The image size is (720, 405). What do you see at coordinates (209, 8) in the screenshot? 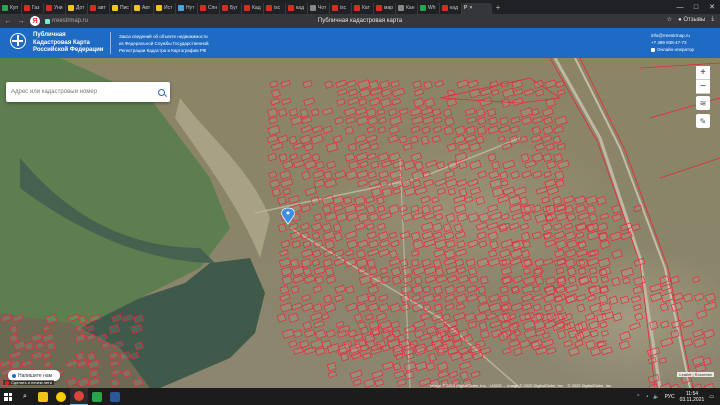
I see `browser-tab: Спн` at bounding box center [209, 8].